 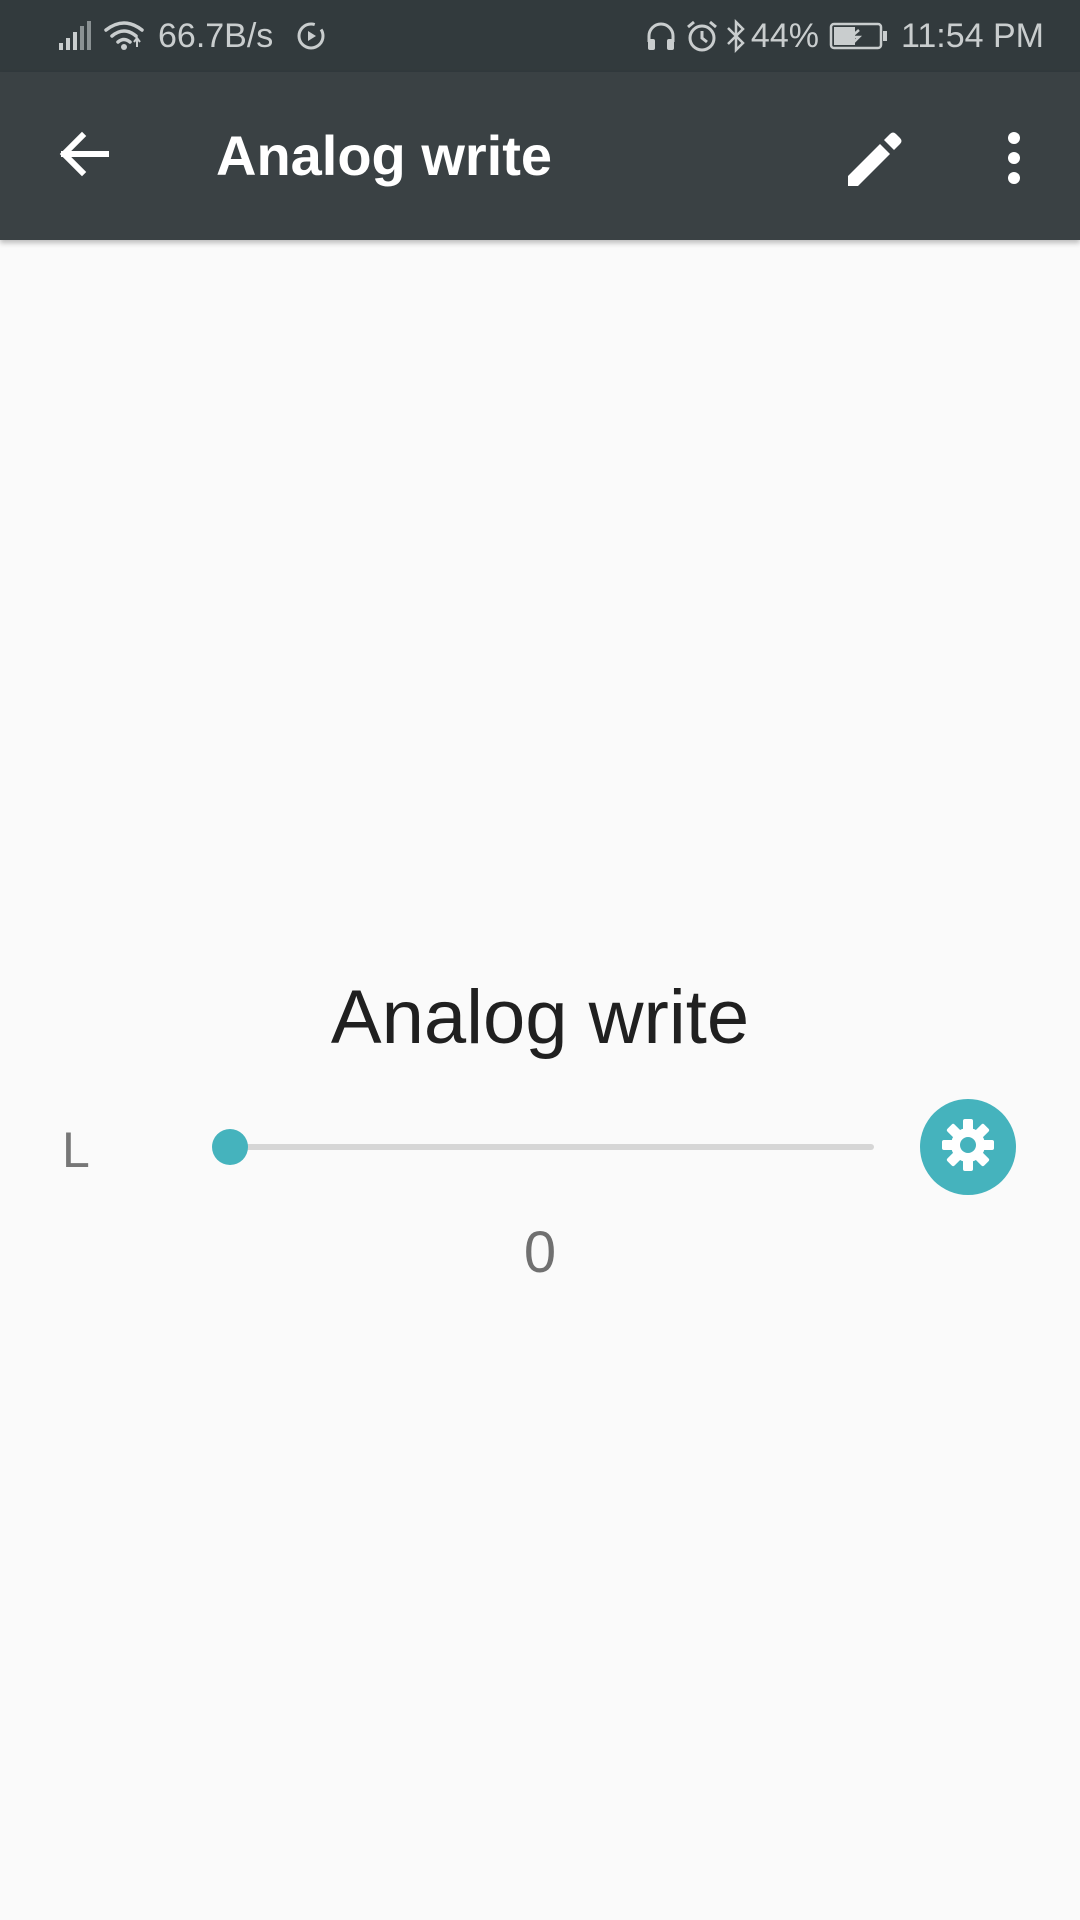 What do you see at coordinates (540, 1017) in the screenshot?
I see `widget-title: Analog write` at bounding box center [540, 1017].